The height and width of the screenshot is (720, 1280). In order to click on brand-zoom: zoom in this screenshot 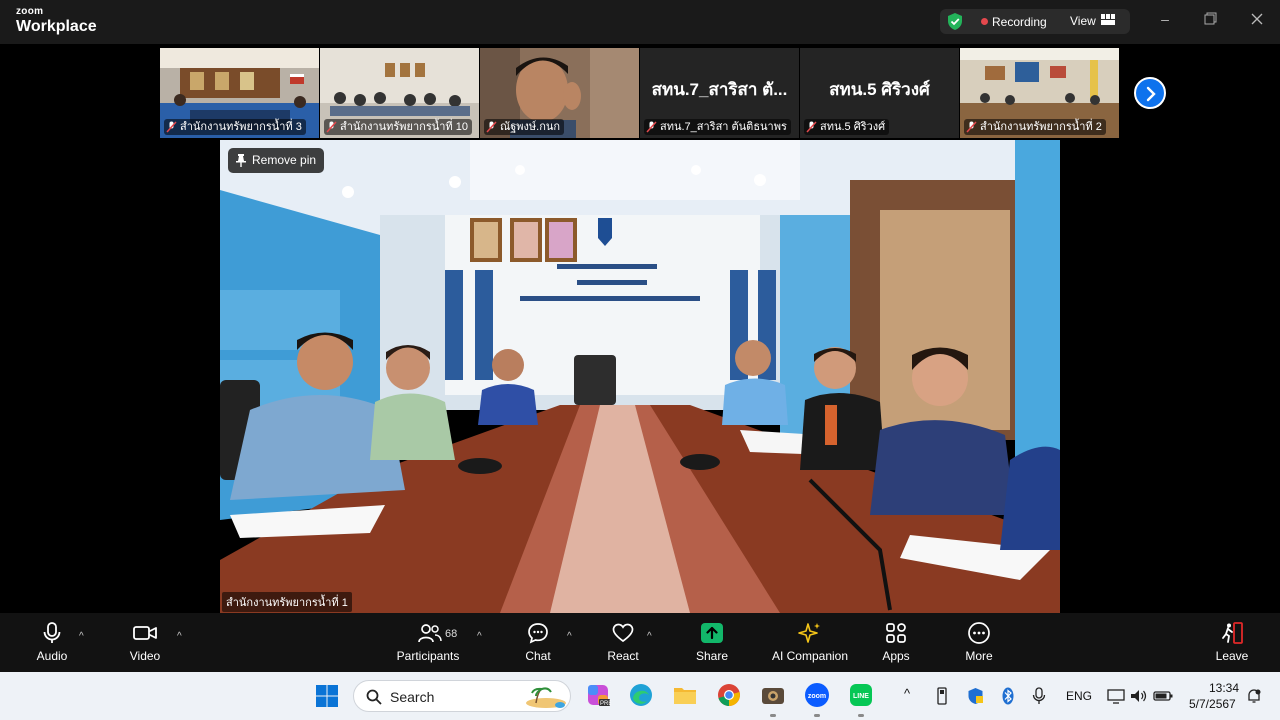, I will do `click(30, 11)`.